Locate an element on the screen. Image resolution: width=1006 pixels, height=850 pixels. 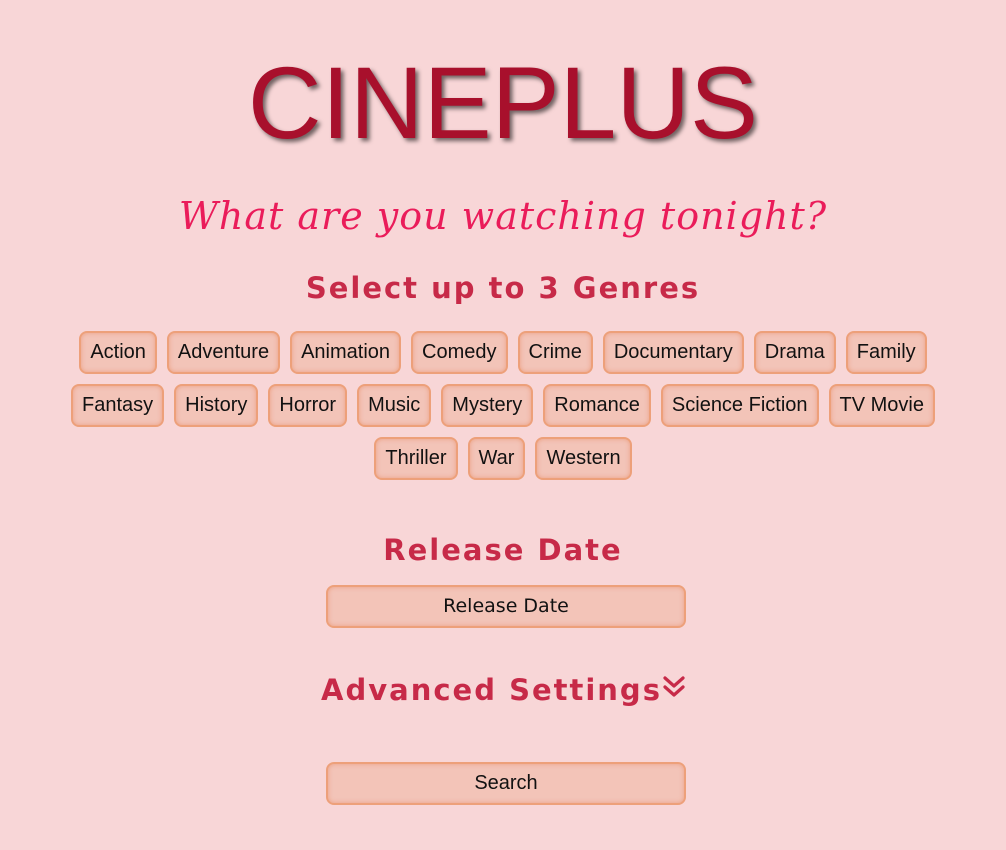
genre-chip-comedy: Comedy is located at coordinates (459, 352).